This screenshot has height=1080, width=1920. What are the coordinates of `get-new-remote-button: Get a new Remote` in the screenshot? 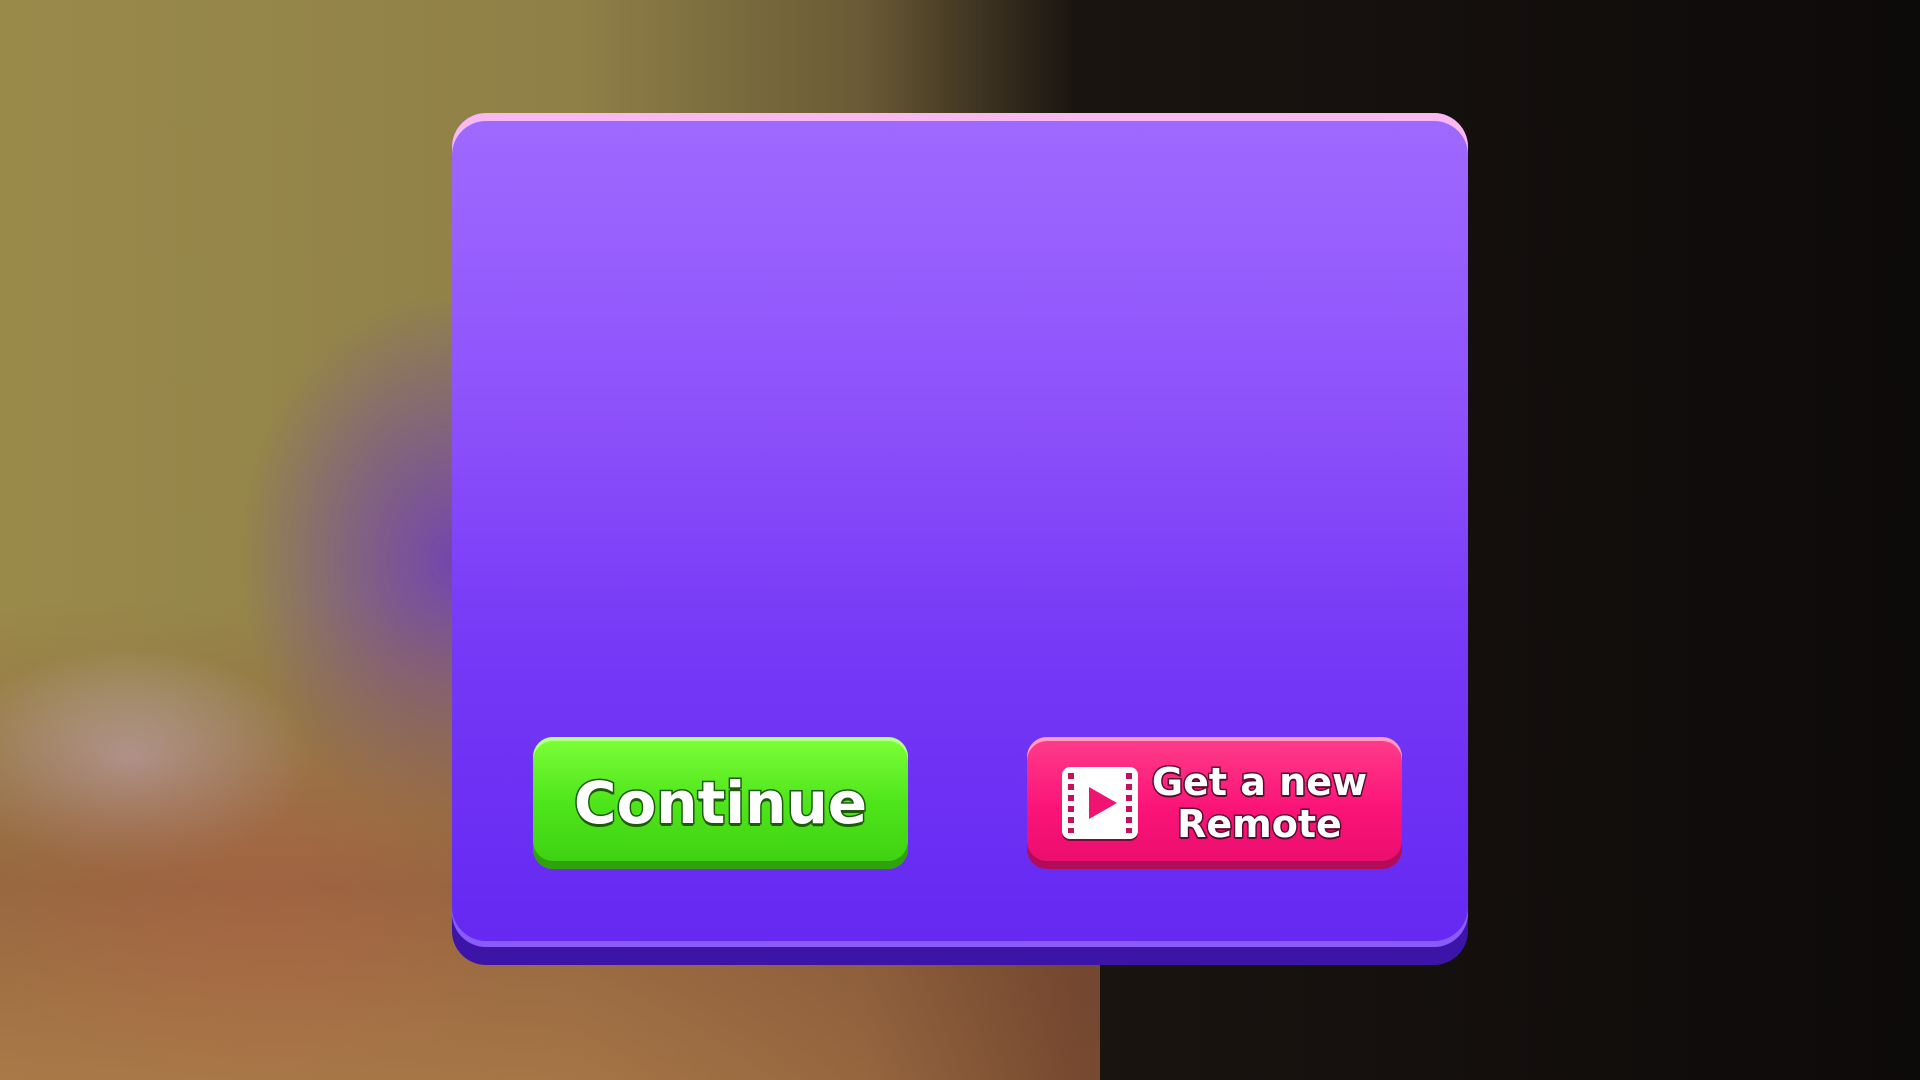 It's located at (1214, 803).